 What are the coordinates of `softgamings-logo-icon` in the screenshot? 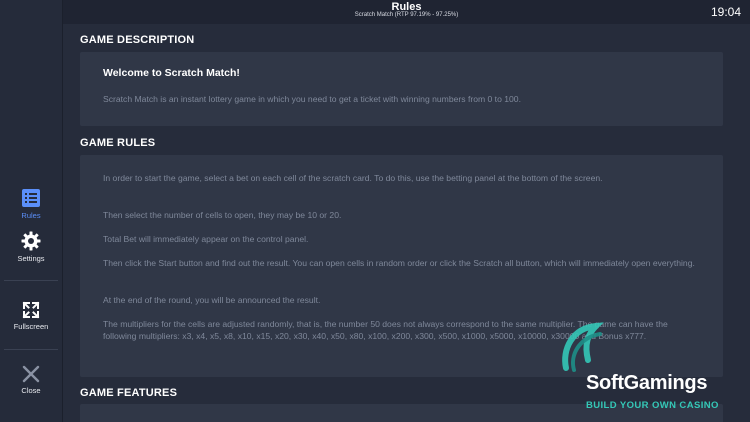 It's located at (583, 347).